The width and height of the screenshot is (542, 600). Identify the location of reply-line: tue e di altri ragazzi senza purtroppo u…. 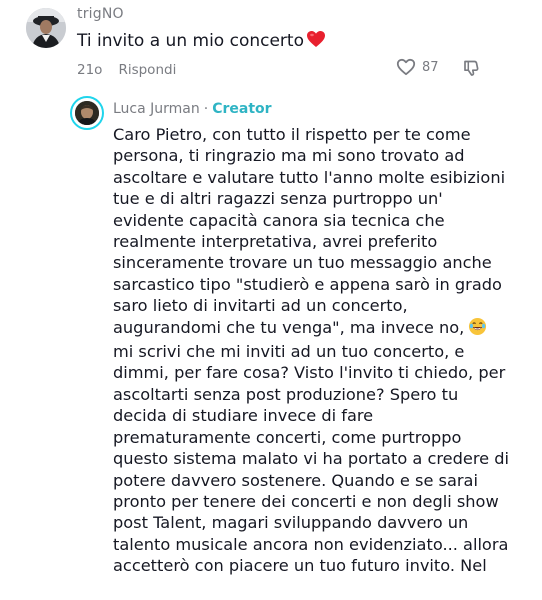
(278, 199).